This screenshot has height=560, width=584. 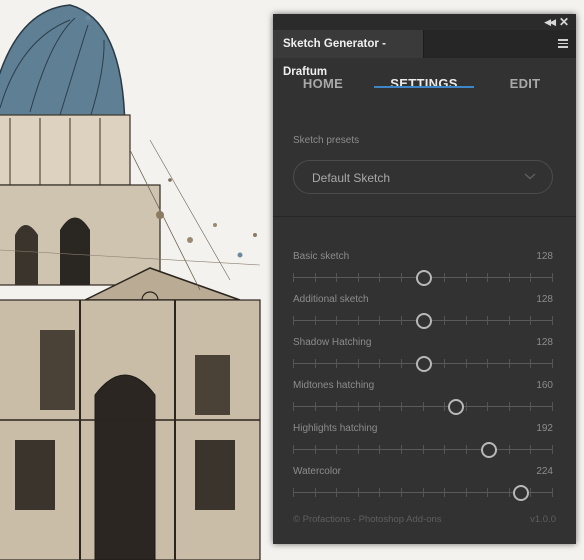 I want to click on presets-label: Sketch presets, so click(x=326, y=140).